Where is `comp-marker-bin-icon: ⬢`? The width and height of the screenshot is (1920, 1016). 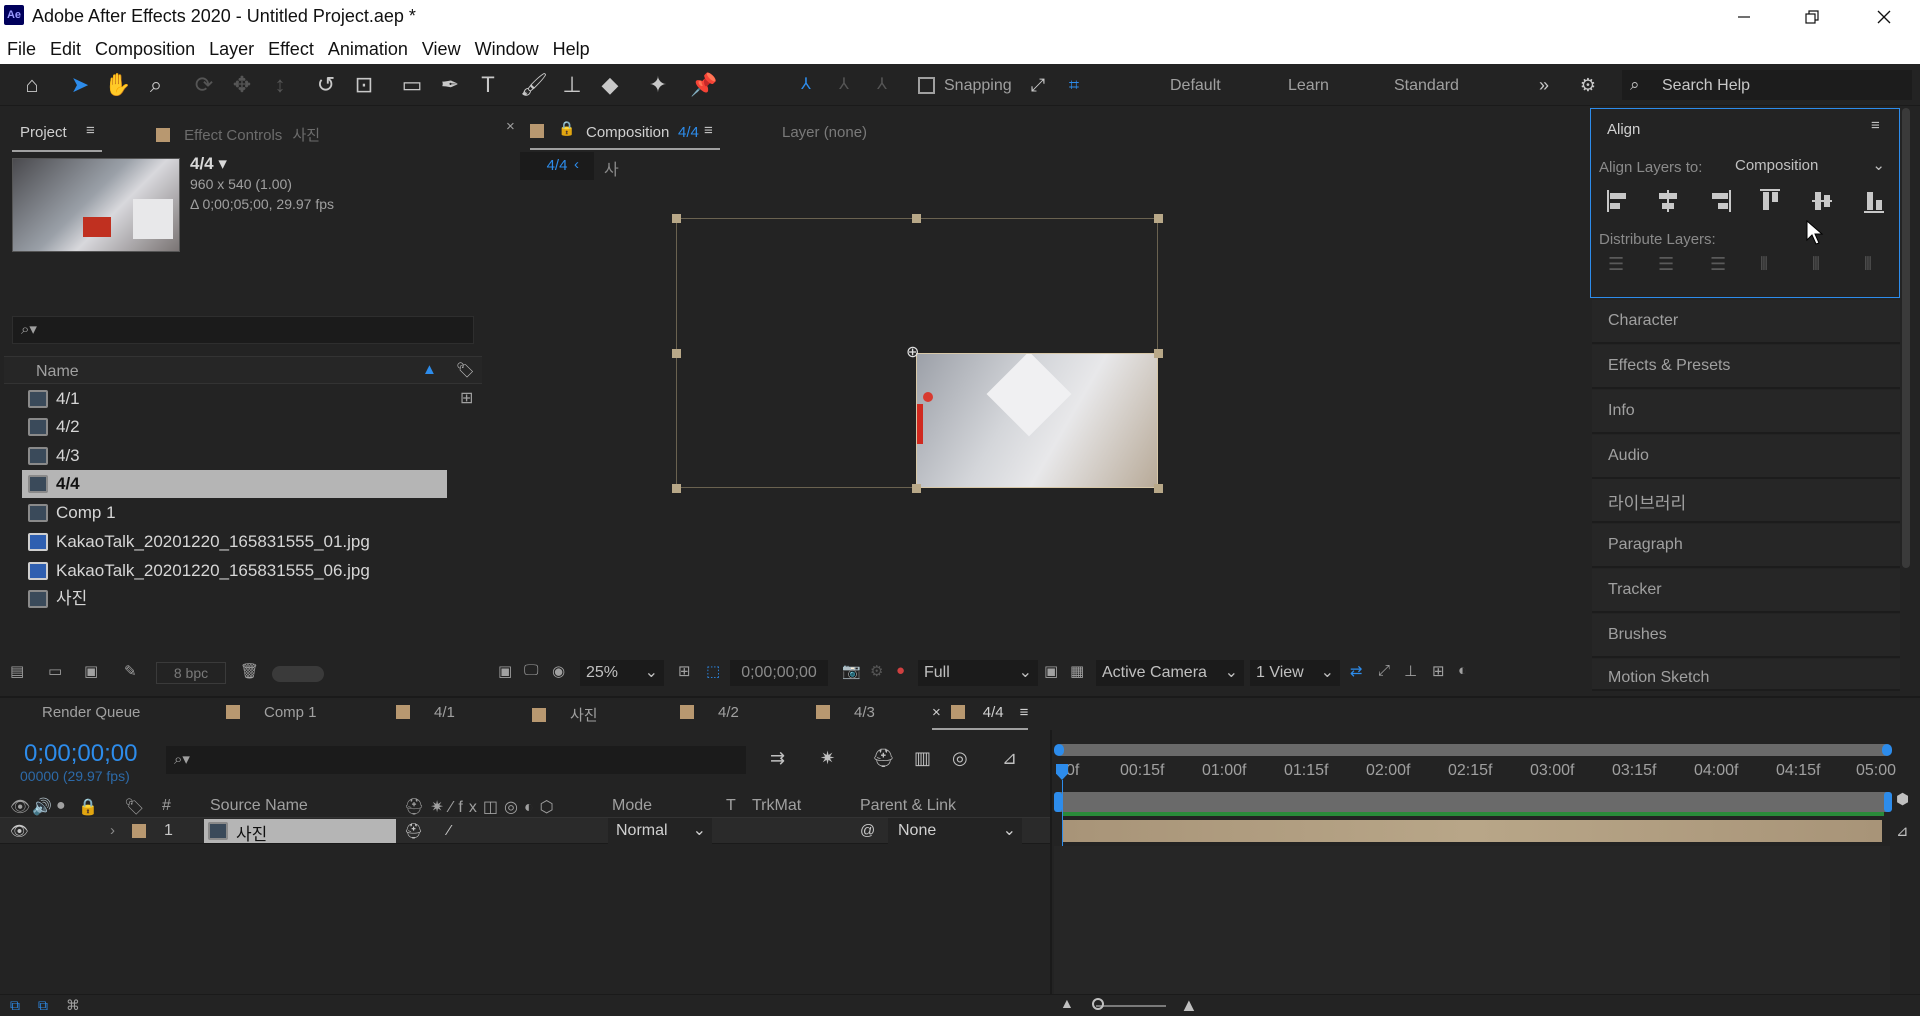 comp-marker-bin-icon: ⬢ is located at coordinates (1902, 799).